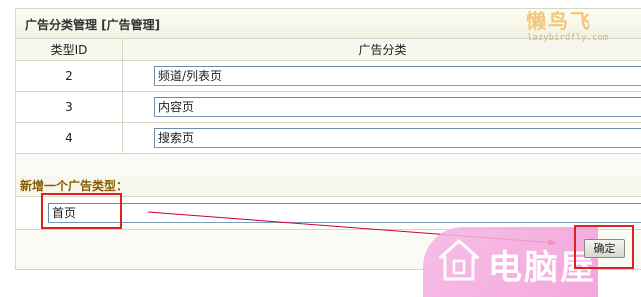 The width and height of the screenshot is (641, 297). I want to click on type-id-cell: 3, so click(69, 107).